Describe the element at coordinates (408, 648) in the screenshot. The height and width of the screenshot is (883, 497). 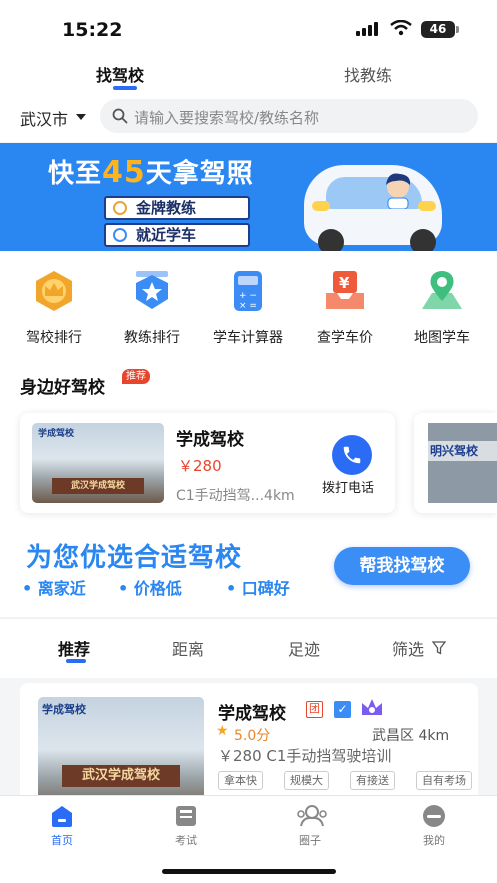
I see `filter-tab-filter: 筛选` at that location.